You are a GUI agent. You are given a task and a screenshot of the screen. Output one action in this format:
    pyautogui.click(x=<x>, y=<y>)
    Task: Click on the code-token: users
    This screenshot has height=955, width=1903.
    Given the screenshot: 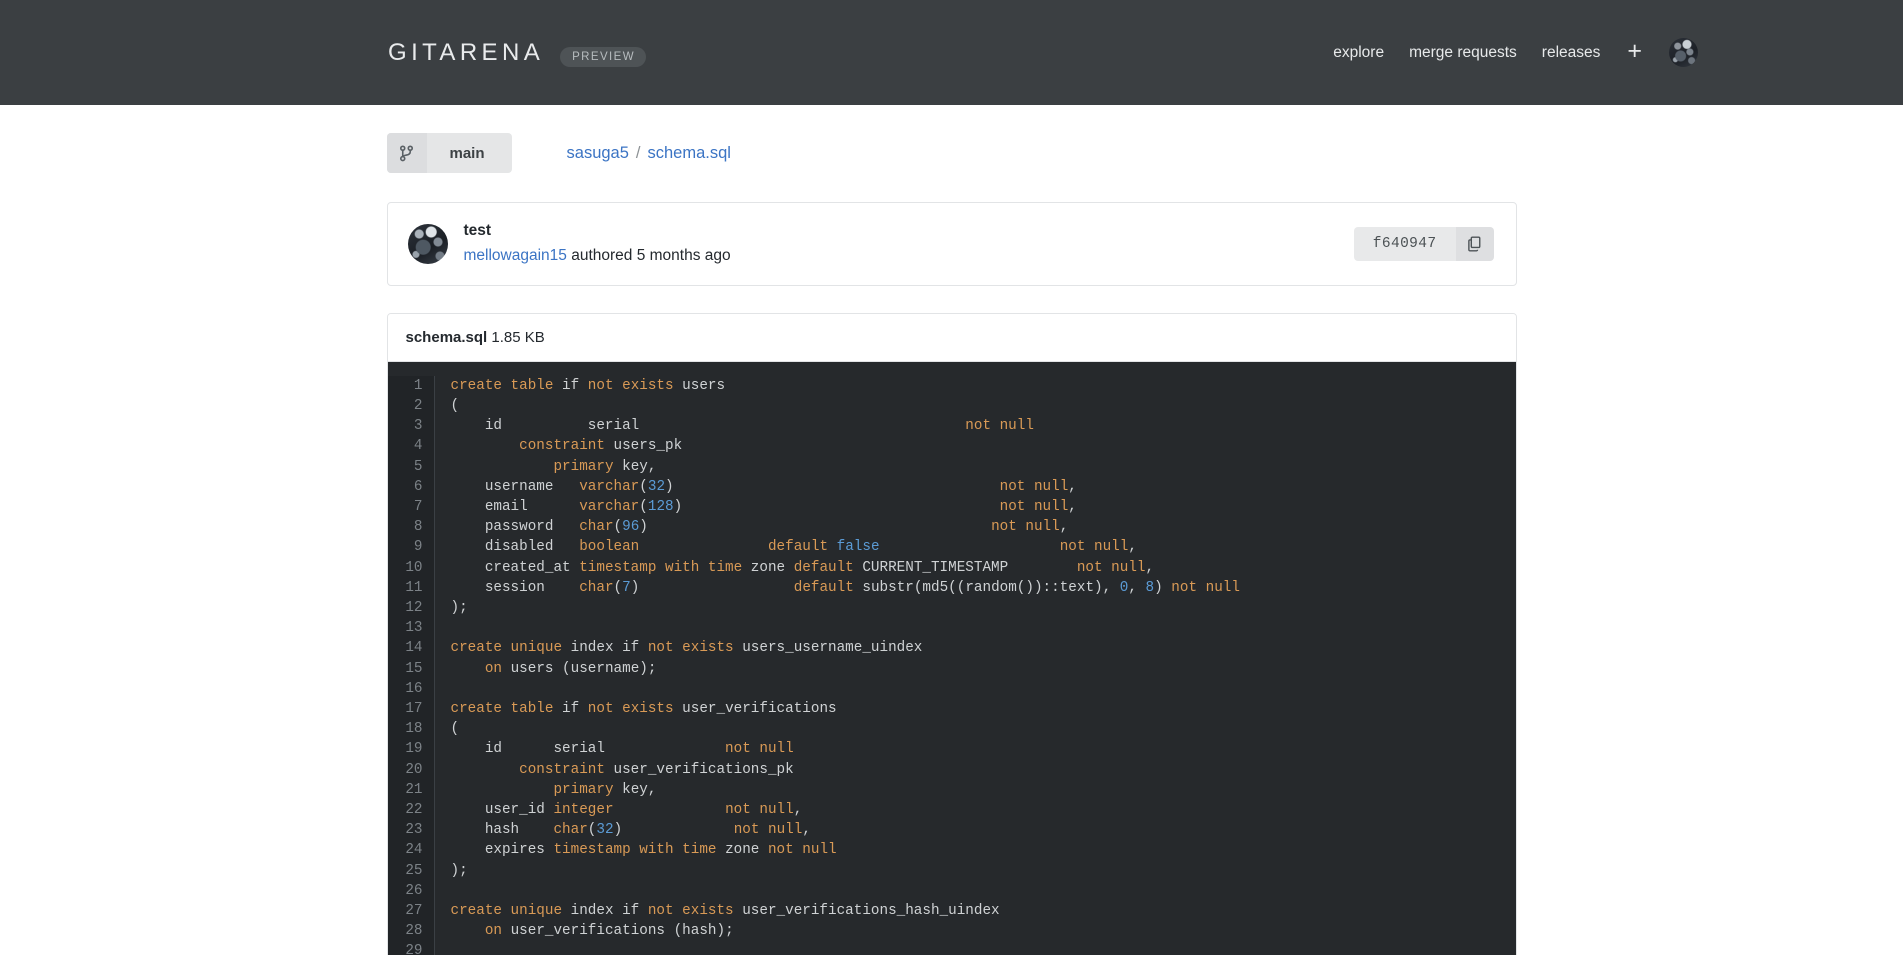 What is the action you would take?
    pyautogui.click(x=699, y=385)
    